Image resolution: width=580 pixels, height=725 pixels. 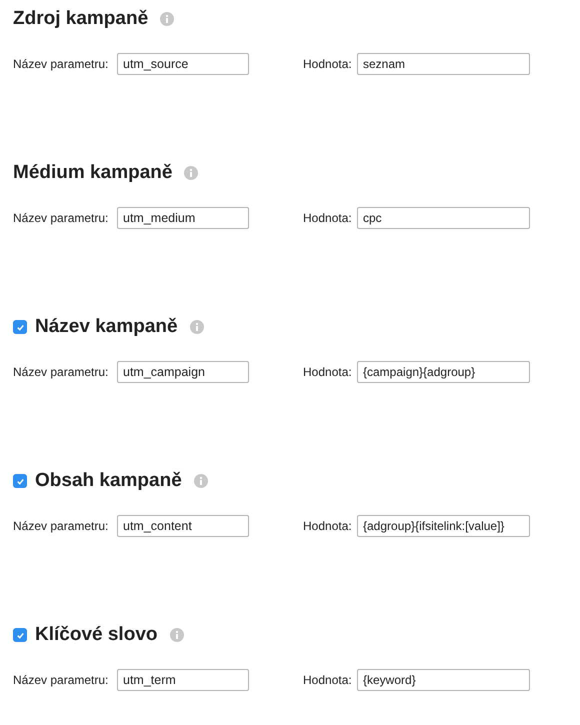 What do you see at coordinates (80, 18) in the screenshot?
I see `section-title: Zdroj kampaně` at bounding box center [80, 18].